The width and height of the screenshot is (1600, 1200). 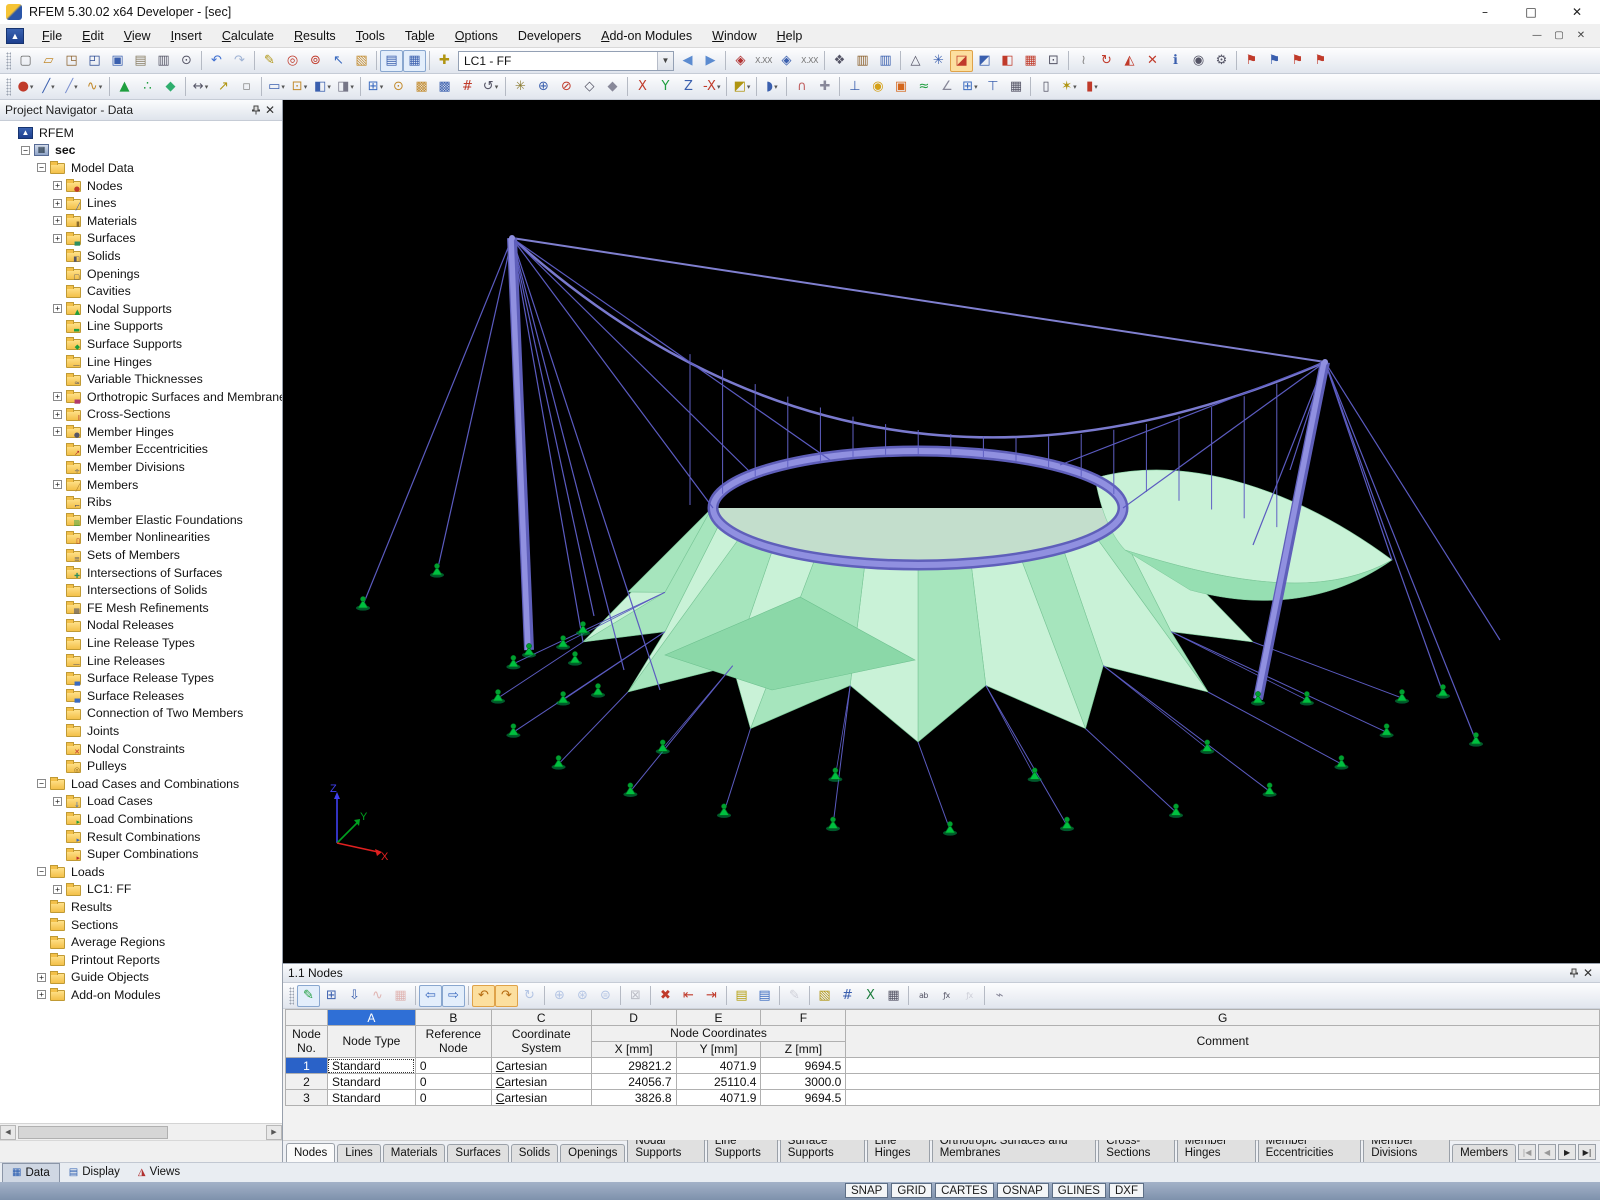 I want to click on work-plane-xz-icon: ◧, so click(x=1007, y=61).